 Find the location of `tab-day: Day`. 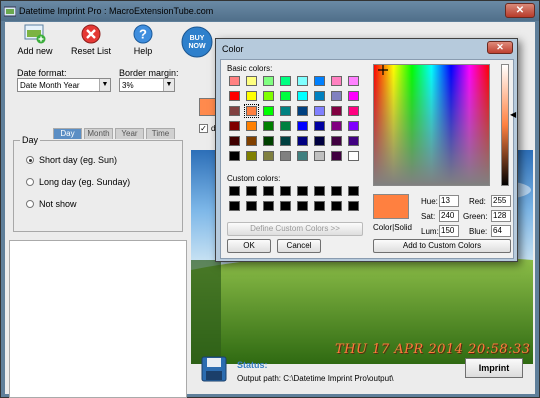

tab-day: Day is located at coordinates (67, 133).